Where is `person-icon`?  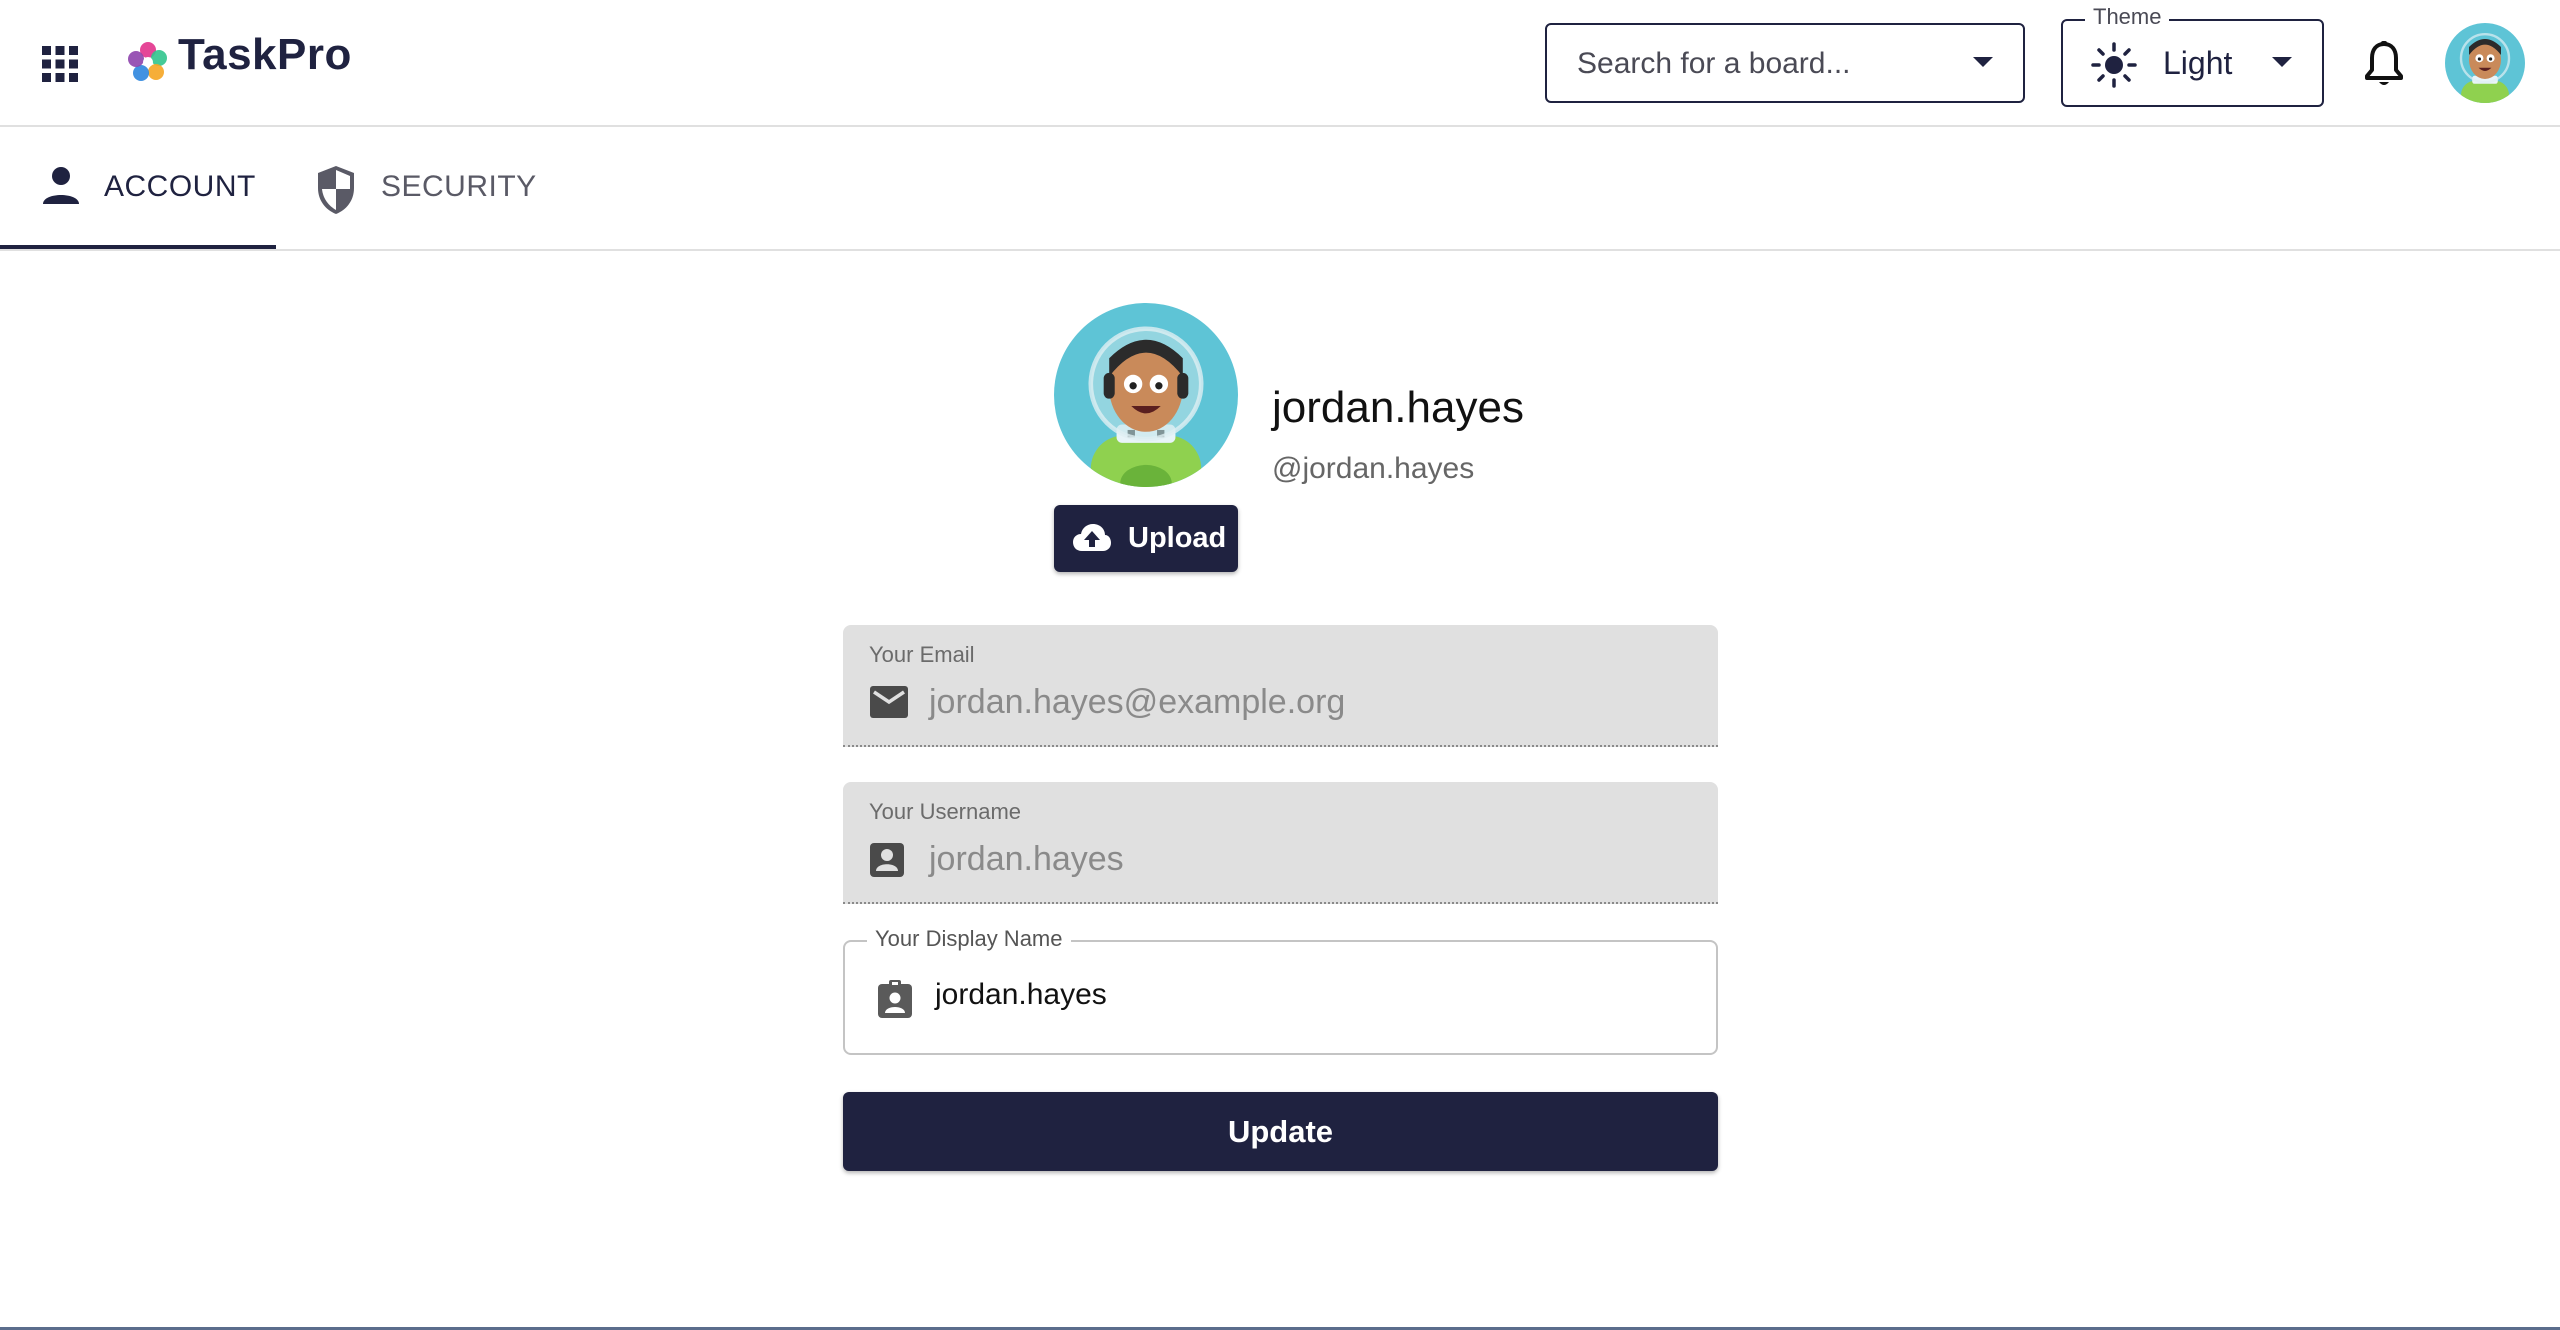 person-icon is located at coordinates (61, 185).